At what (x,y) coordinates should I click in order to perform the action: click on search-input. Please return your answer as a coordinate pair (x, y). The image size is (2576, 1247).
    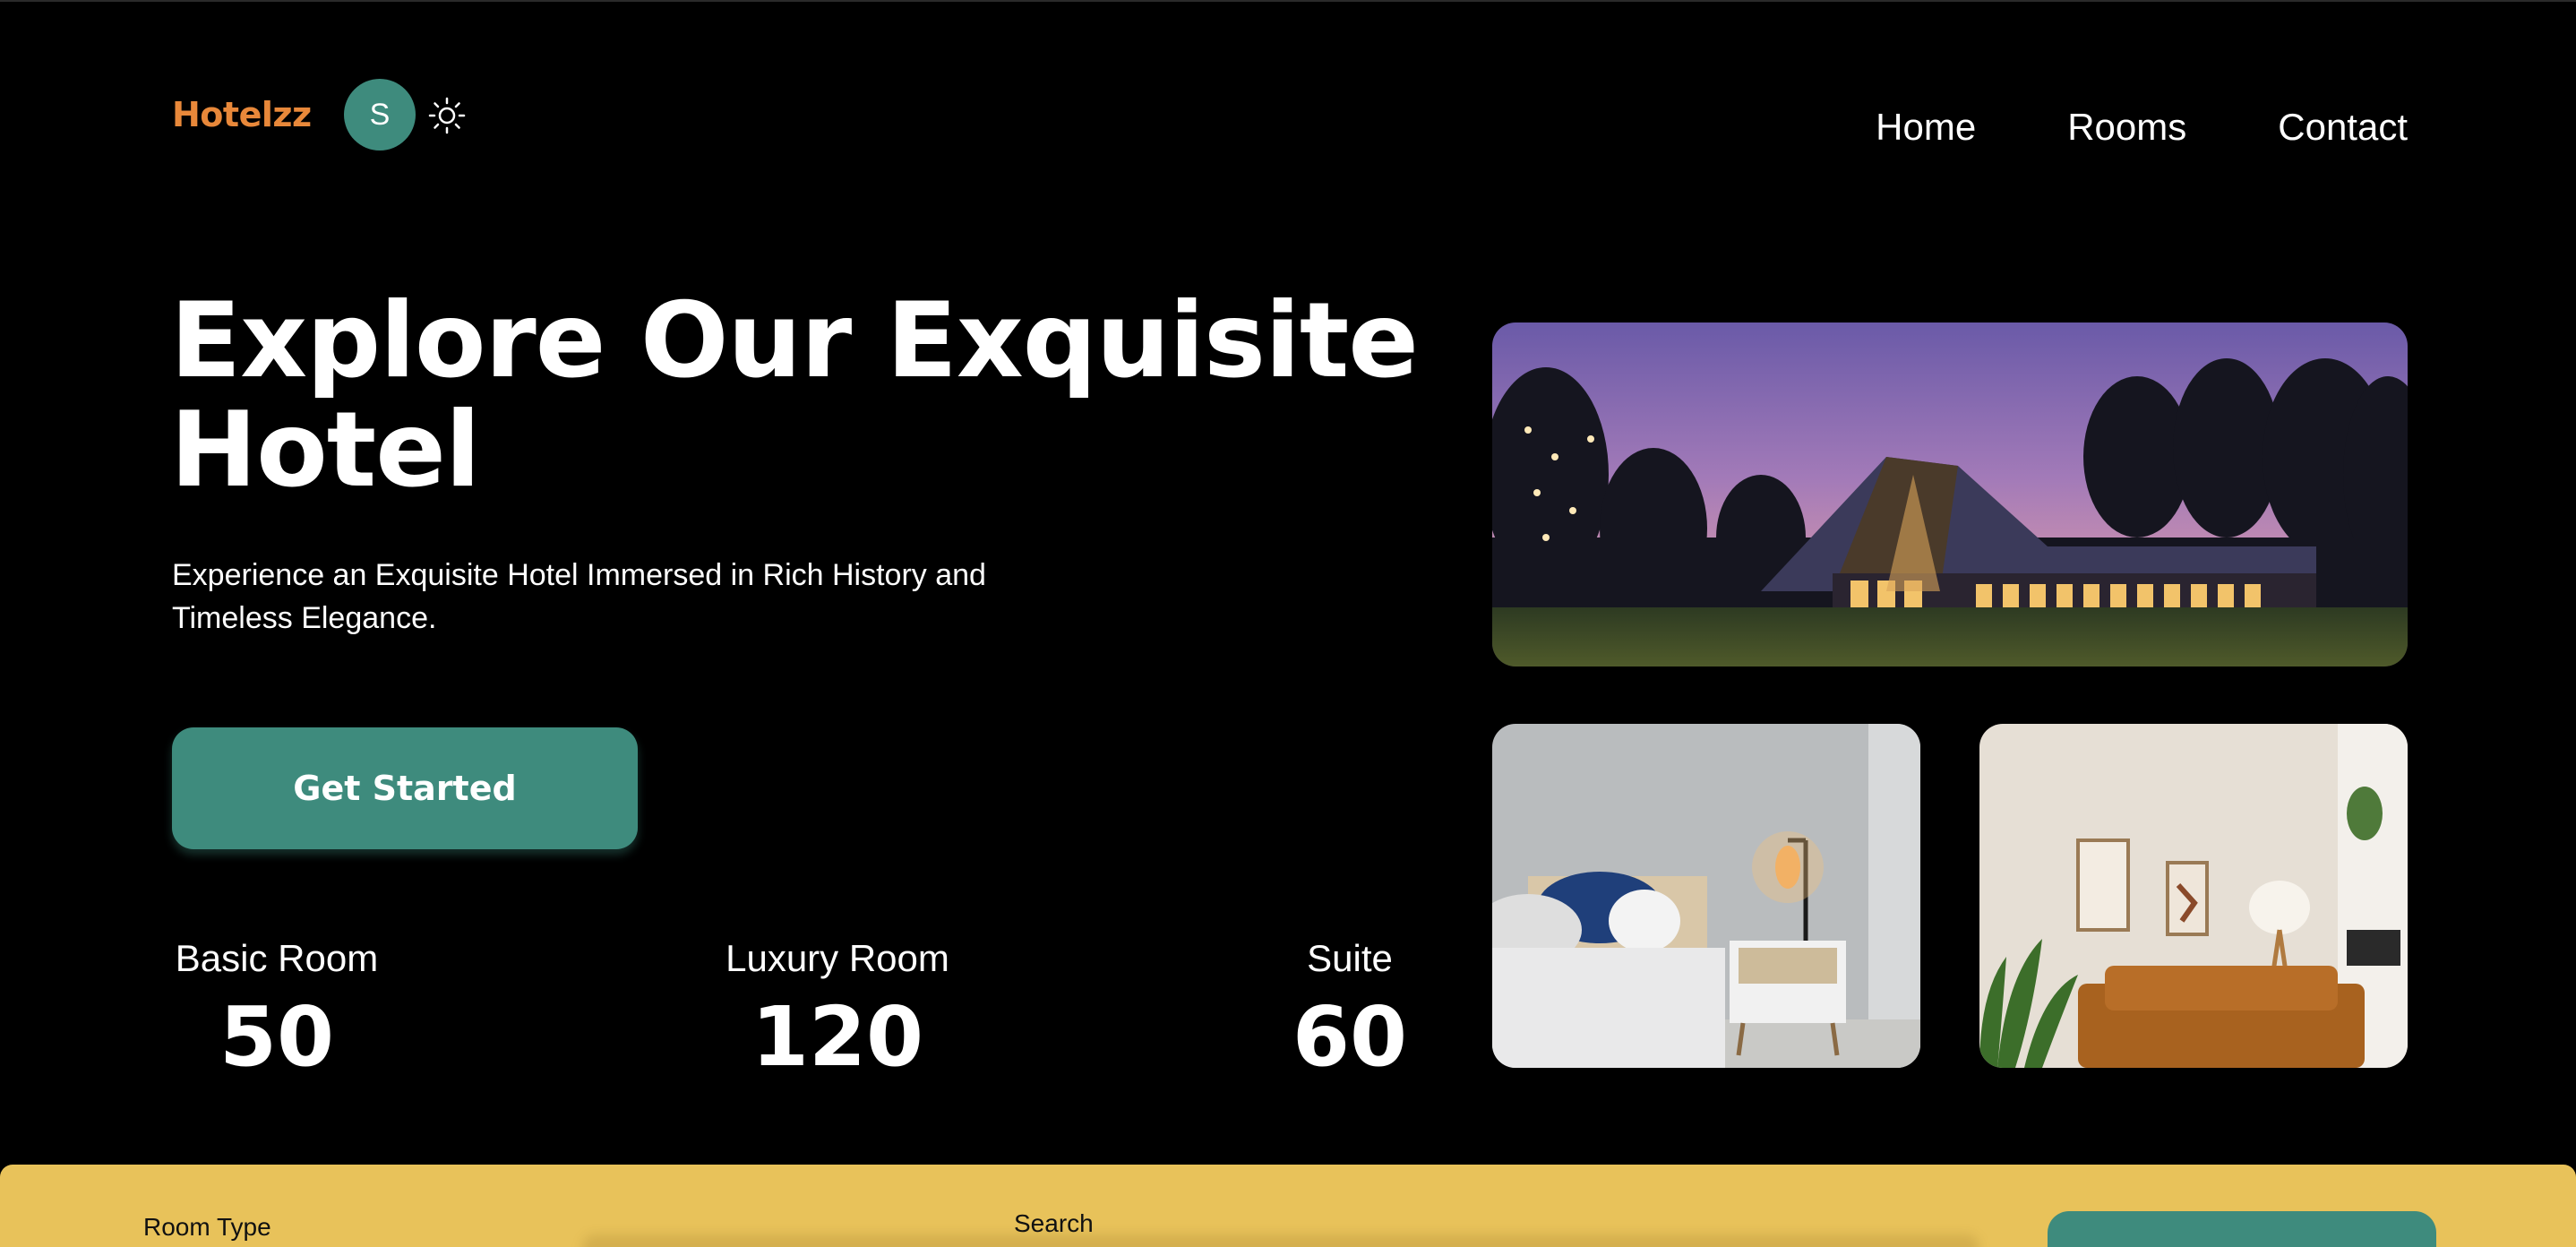
    Looking at the image, I should click on (1280, 1240).